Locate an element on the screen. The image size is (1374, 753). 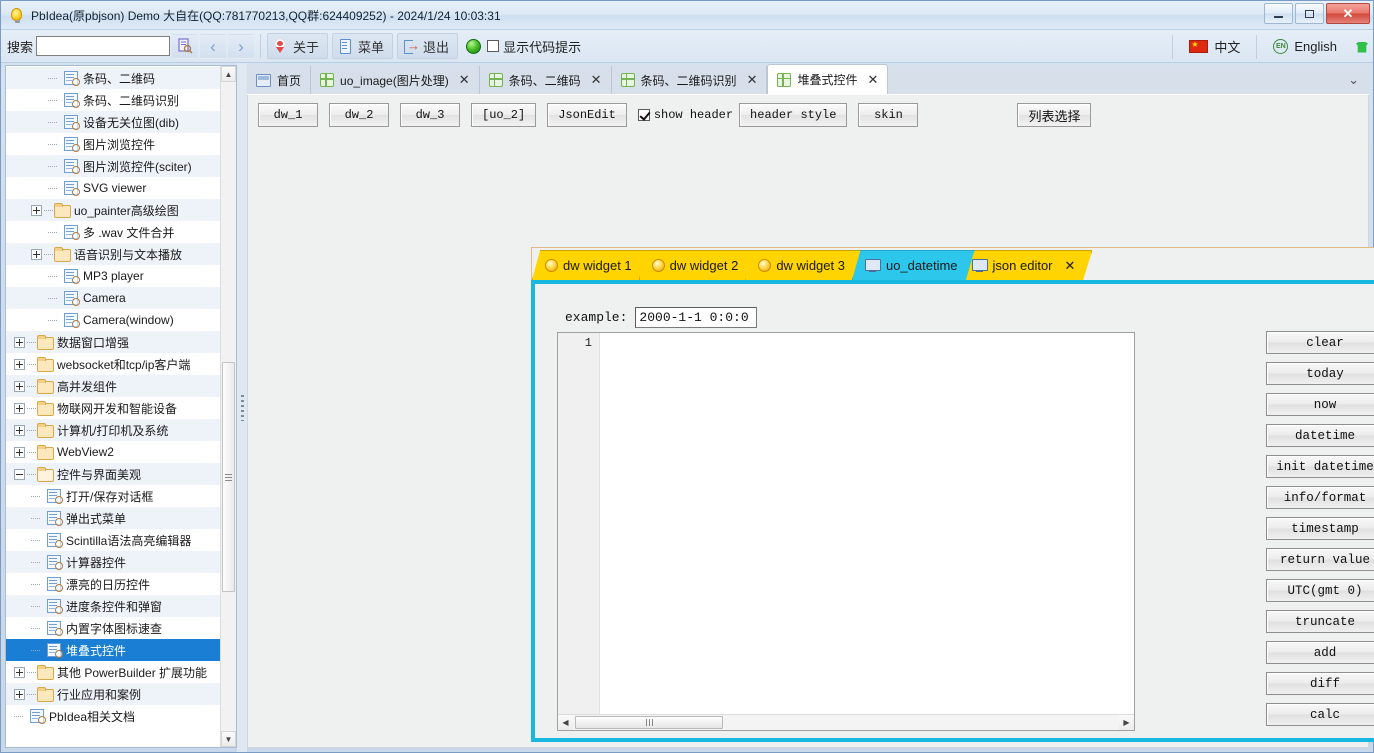
menu-button: 菜单 is located at coordinates (363, 46).